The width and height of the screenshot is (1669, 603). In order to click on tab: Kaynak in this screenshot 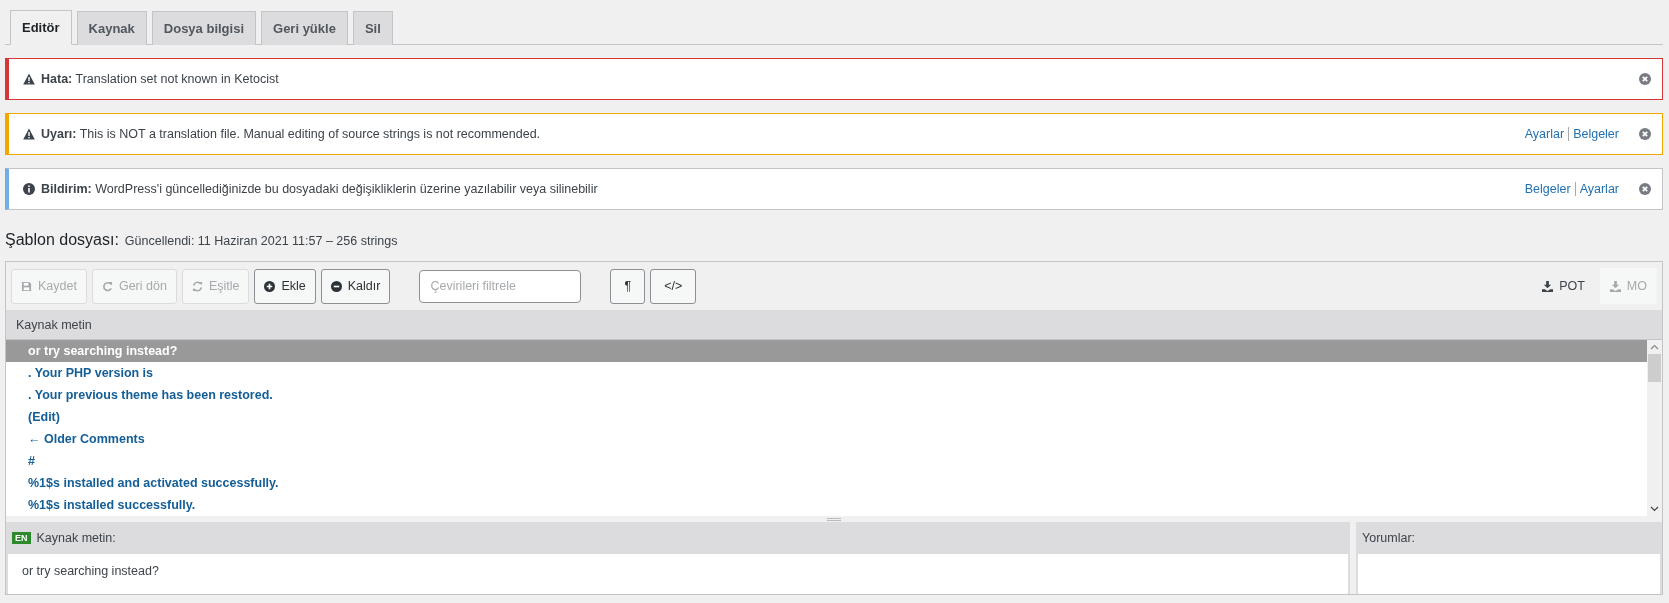, I will do `click(111, 28)`.